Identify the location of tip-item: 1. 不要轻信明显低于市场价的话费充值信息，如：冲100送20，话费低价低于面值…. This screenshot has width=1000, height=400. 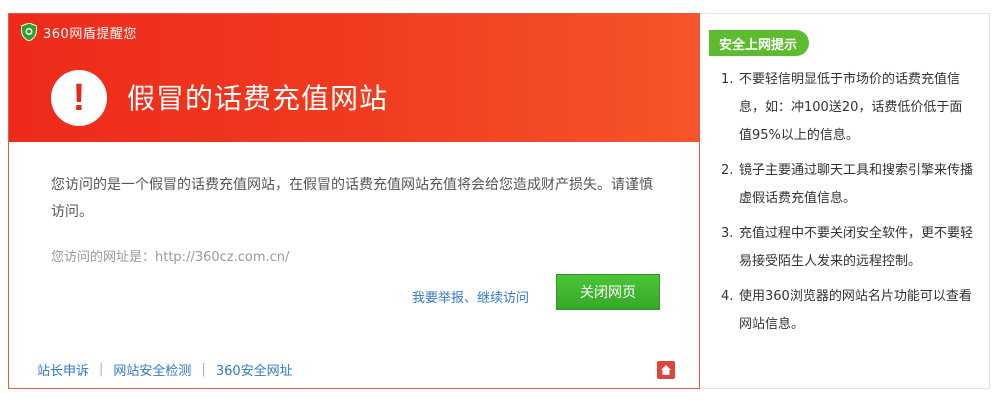
(847, 108).